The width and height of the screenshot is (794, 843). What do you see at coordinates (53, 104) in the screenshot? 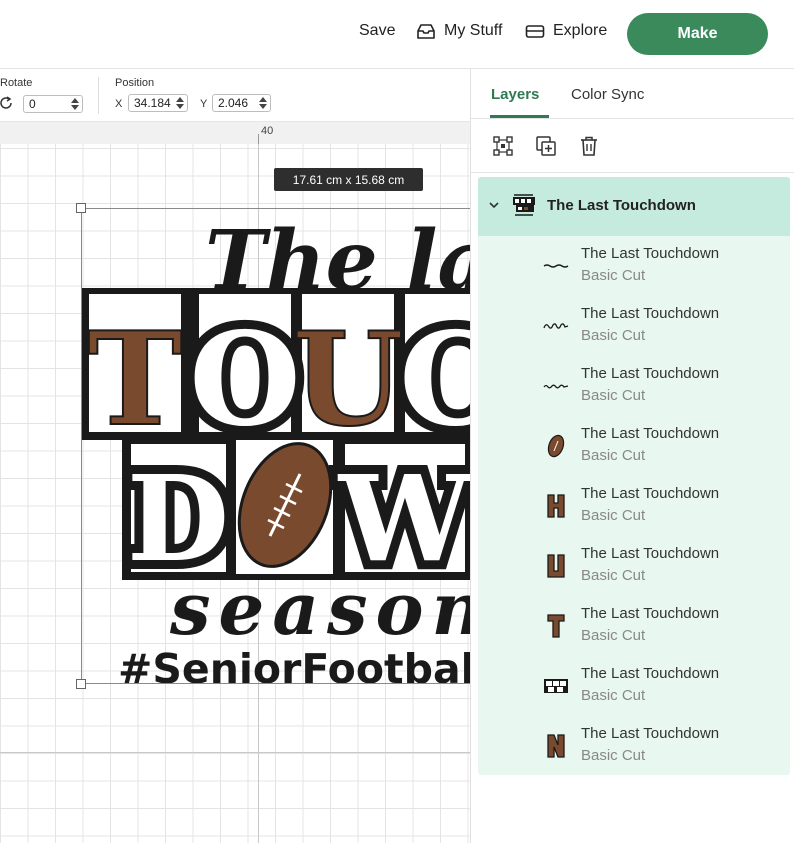
I see `rotate-input: 0` at bounding box center [53, 104].